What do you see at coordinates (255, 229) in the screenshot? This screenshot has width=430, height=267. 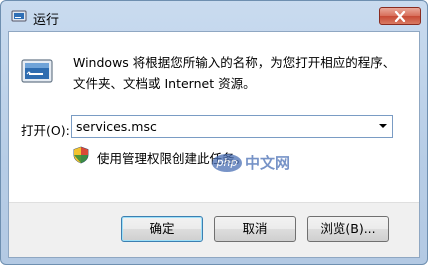 I see `cancel-button: 取消` at bounding box center [255, 229].